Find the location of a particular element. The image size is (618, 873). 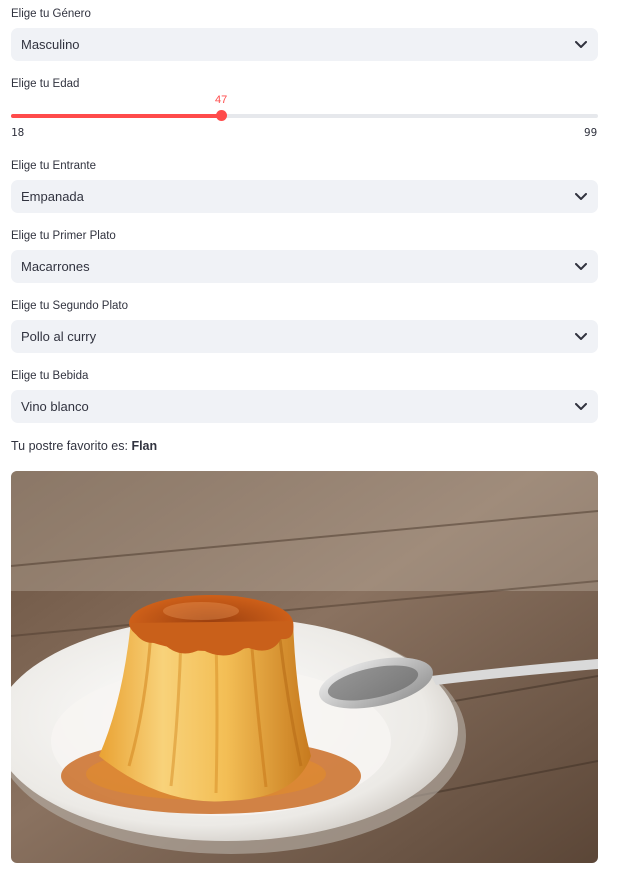

starter-label: Elige tu Entrante is located at coordinates (54, 166).